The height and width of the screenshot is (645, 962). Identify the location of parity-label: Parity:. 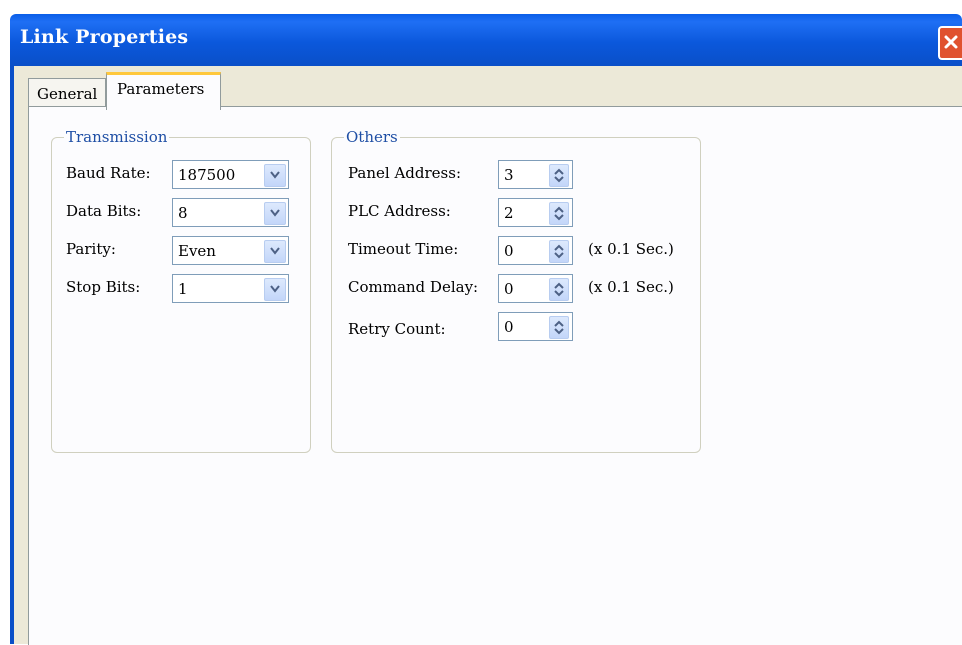
(91, 249).